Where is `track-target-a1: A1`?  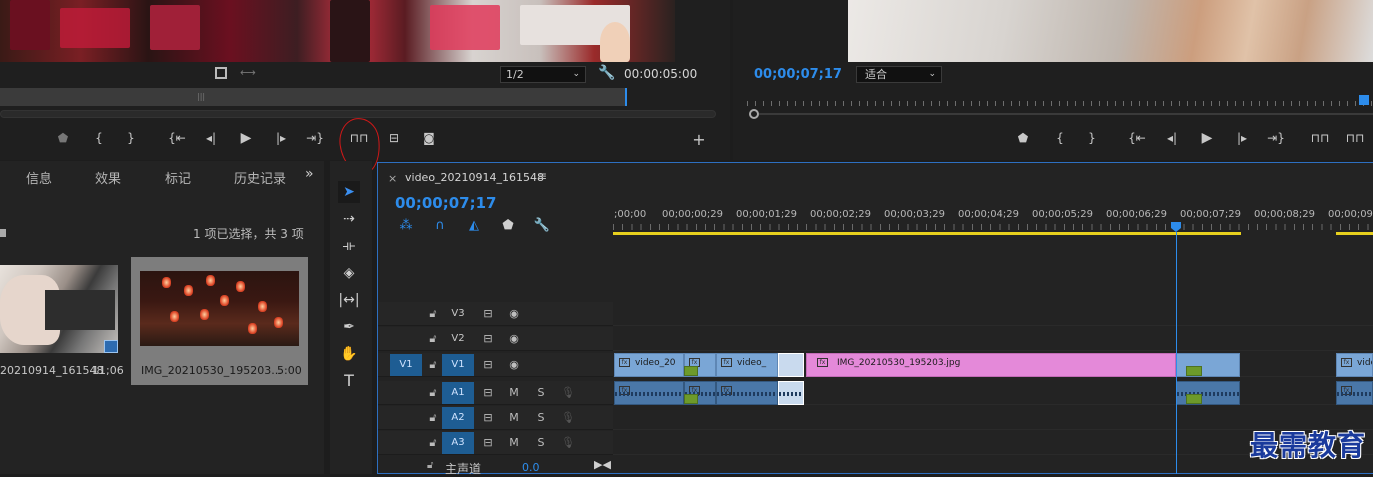
track-target-a1: A1 is located at coordinates (458, 393).